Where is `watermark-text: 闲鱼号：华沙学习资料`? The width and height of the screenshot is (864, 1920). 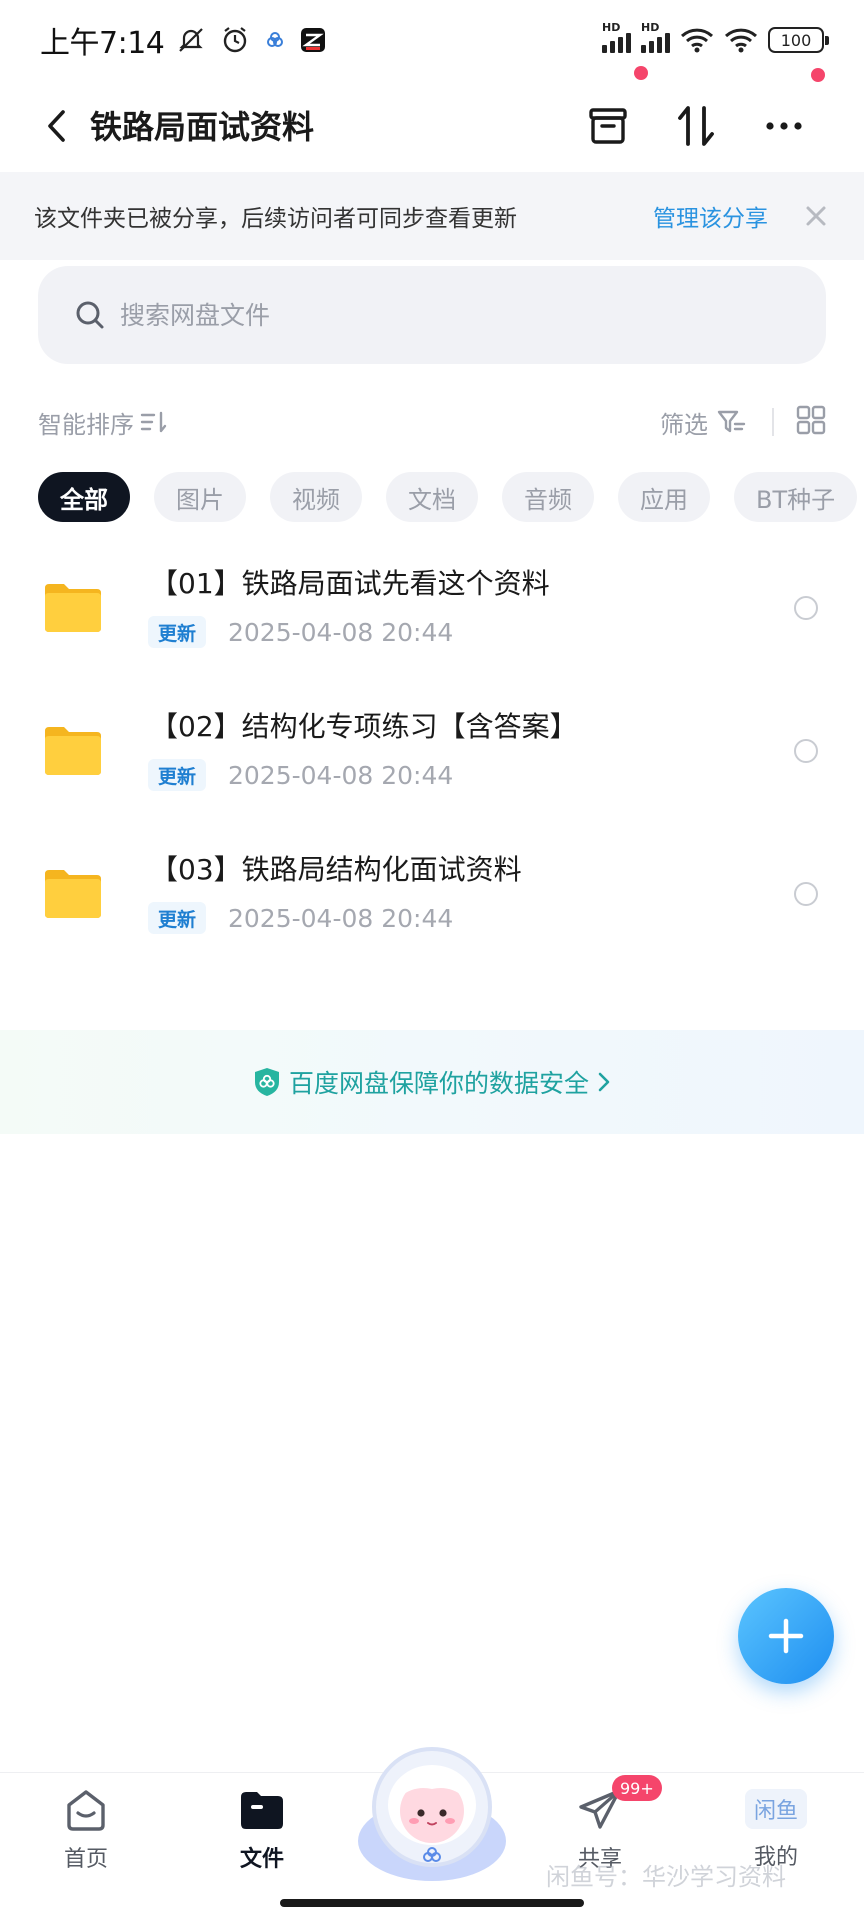
watermark-text: 闲鱼号：华沙学习资料 is located at coordinates (666, 1877).